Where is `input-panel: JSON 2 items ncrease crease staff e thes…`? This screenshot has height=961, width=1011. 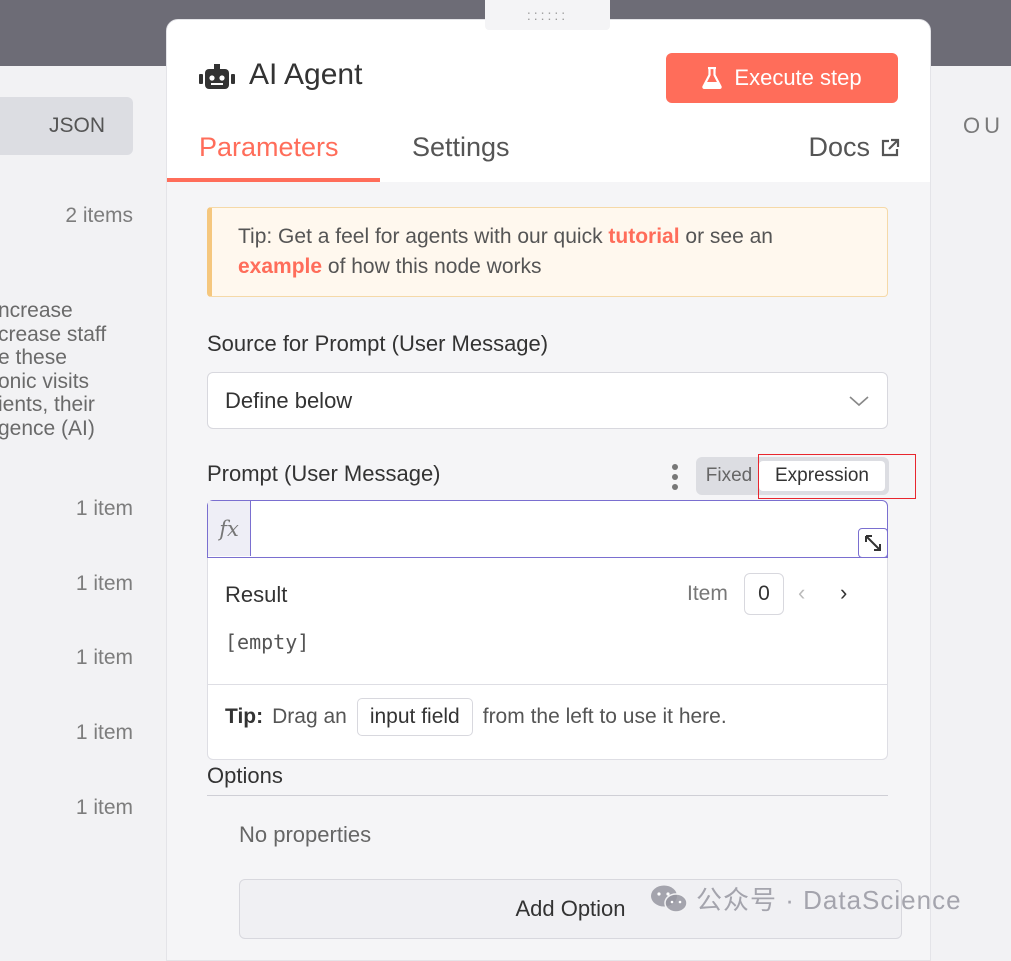
input-panel: JSON 2 items ncrease crease staff e thes… is located at coordinates (83, 501).